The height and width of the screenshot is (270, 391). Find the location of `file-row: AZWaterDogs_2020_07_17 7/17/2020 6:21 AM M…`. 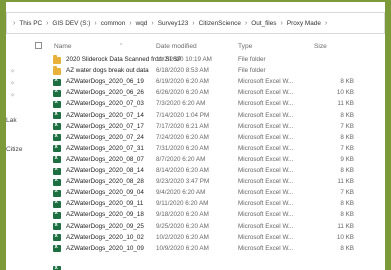

file-row: AZWaterDogs_2020_07_17 7/17/2020 6:21 AM M… is located at coordinates (207, 127).